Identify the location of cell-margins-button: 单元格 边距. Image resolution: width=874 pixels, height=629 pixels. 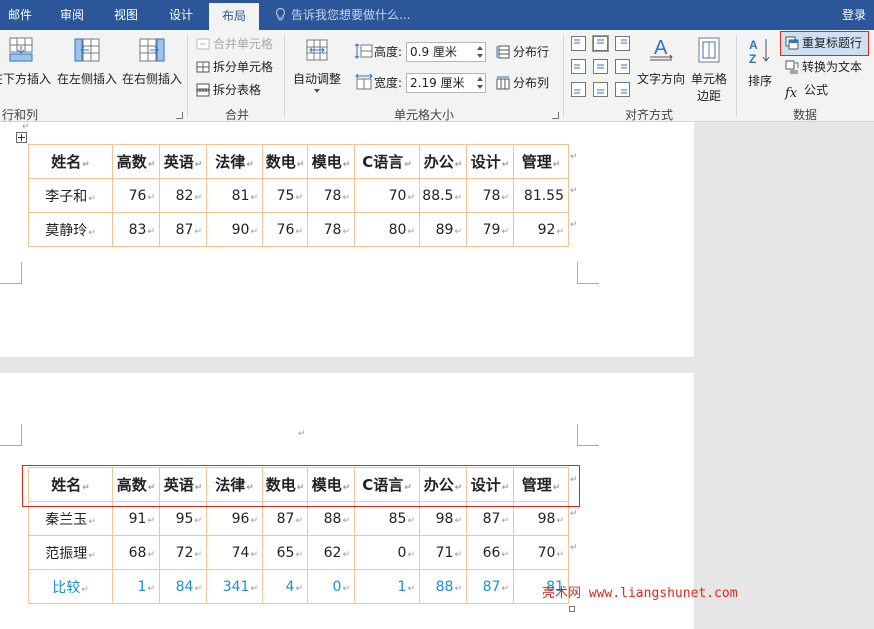
(709, 69).